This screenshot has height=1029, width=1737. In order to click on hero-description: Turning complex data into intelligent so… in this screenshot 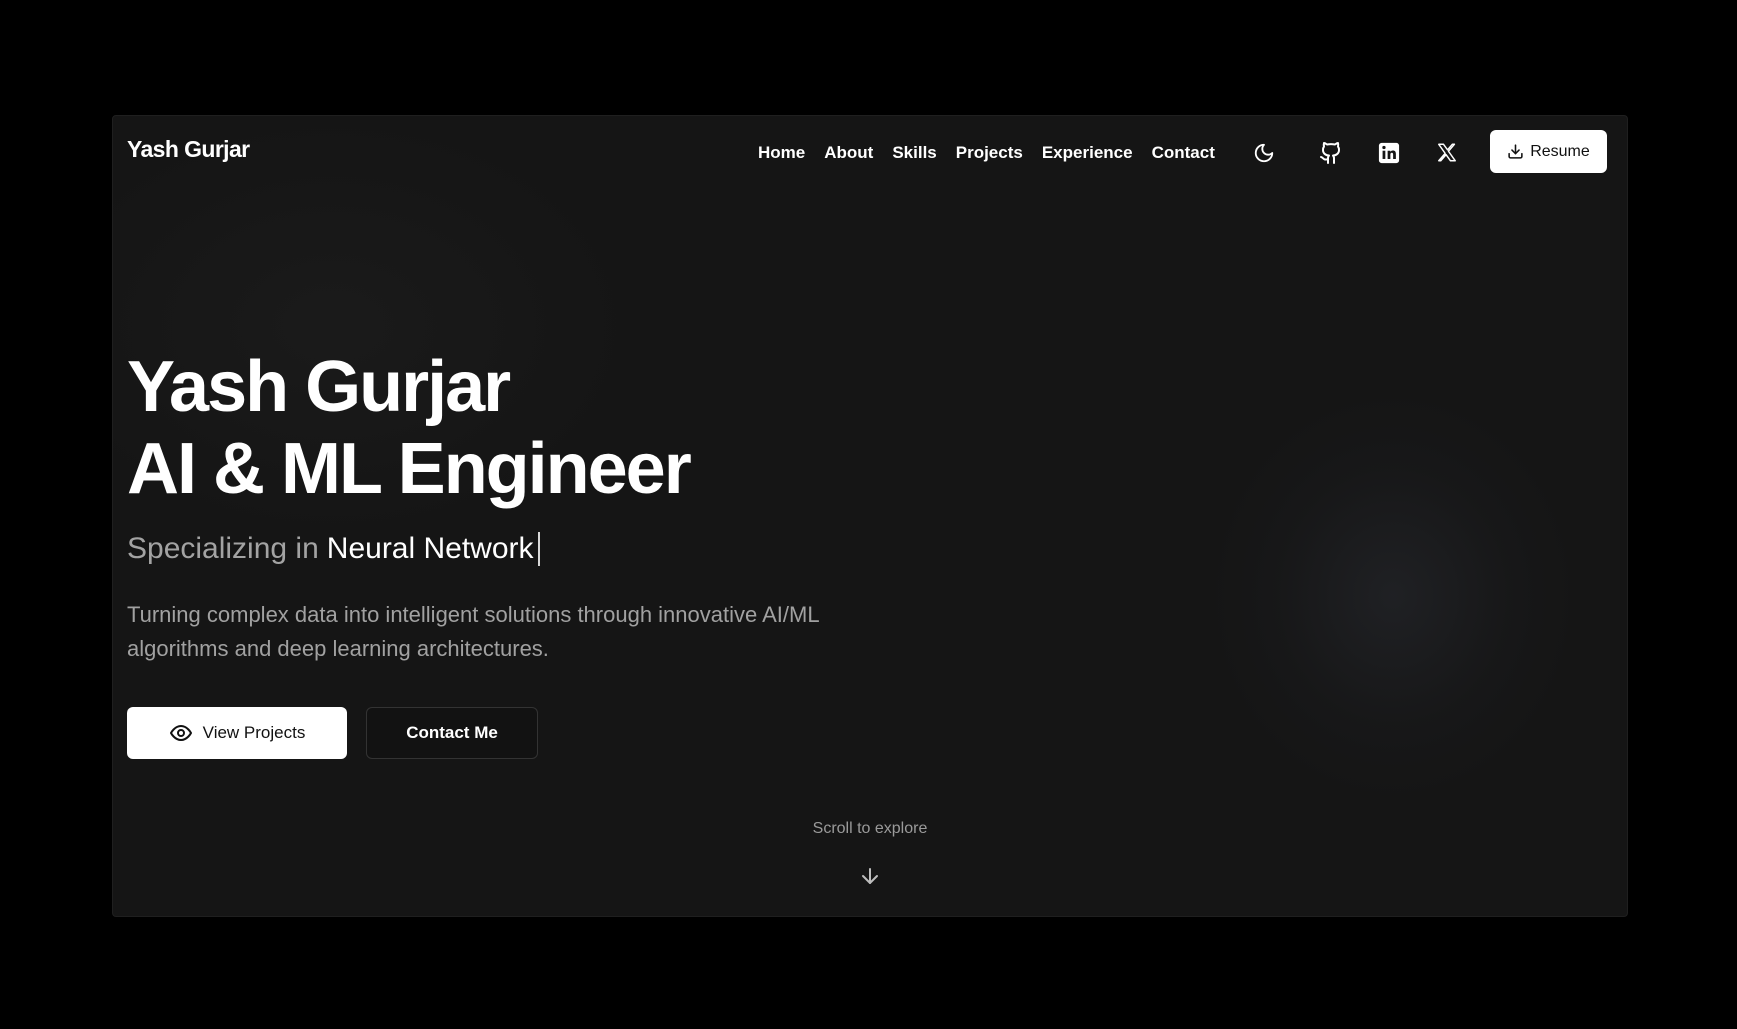, I will do `click(473, 631)`.